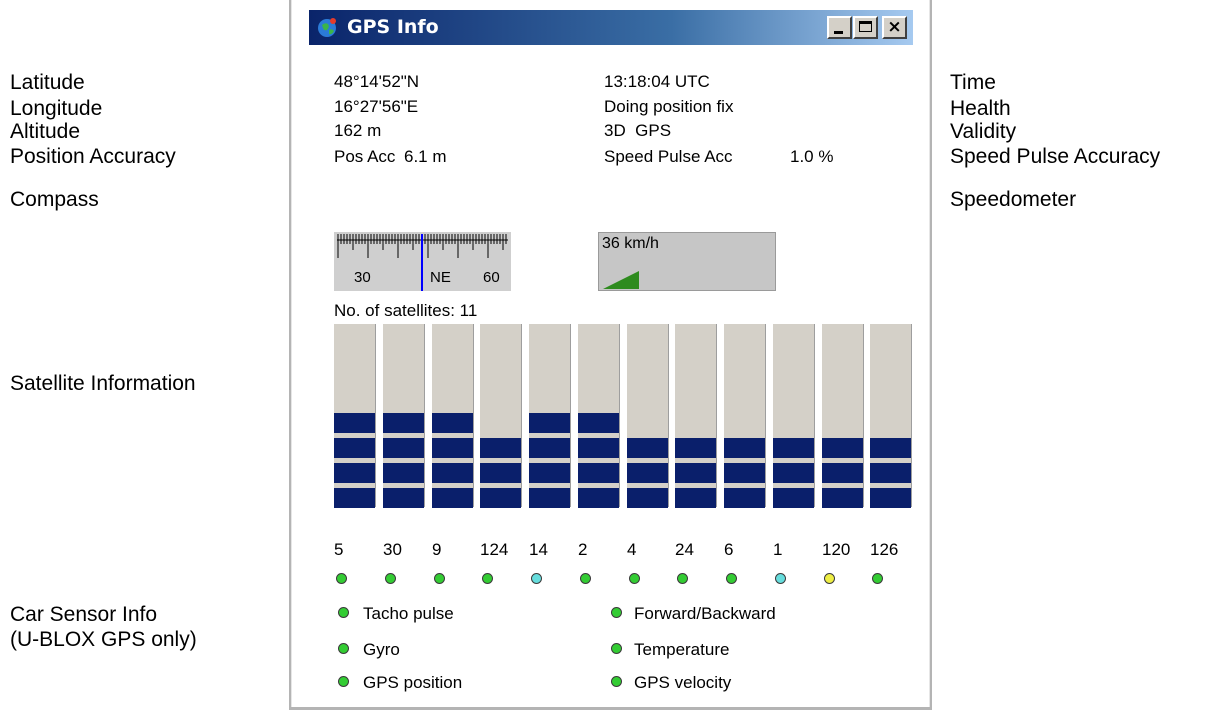  Describe the element at coordinates (682, 649) in the screenshot. I see `temperature-label: Temperature` at that location.